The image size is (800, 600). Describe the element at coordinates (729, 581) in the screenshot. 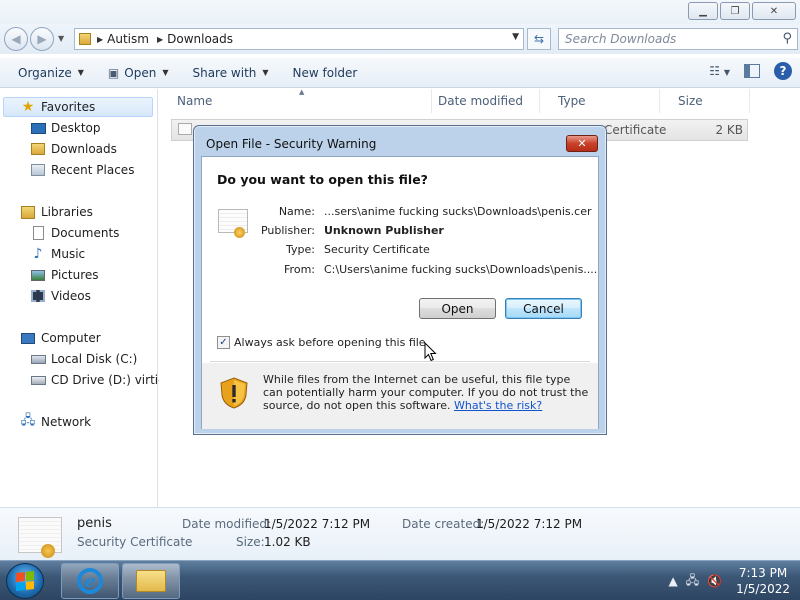

I see `system-tray: ▲ 🖧 🔇 7:13 PM 1/5/2022` at that location.